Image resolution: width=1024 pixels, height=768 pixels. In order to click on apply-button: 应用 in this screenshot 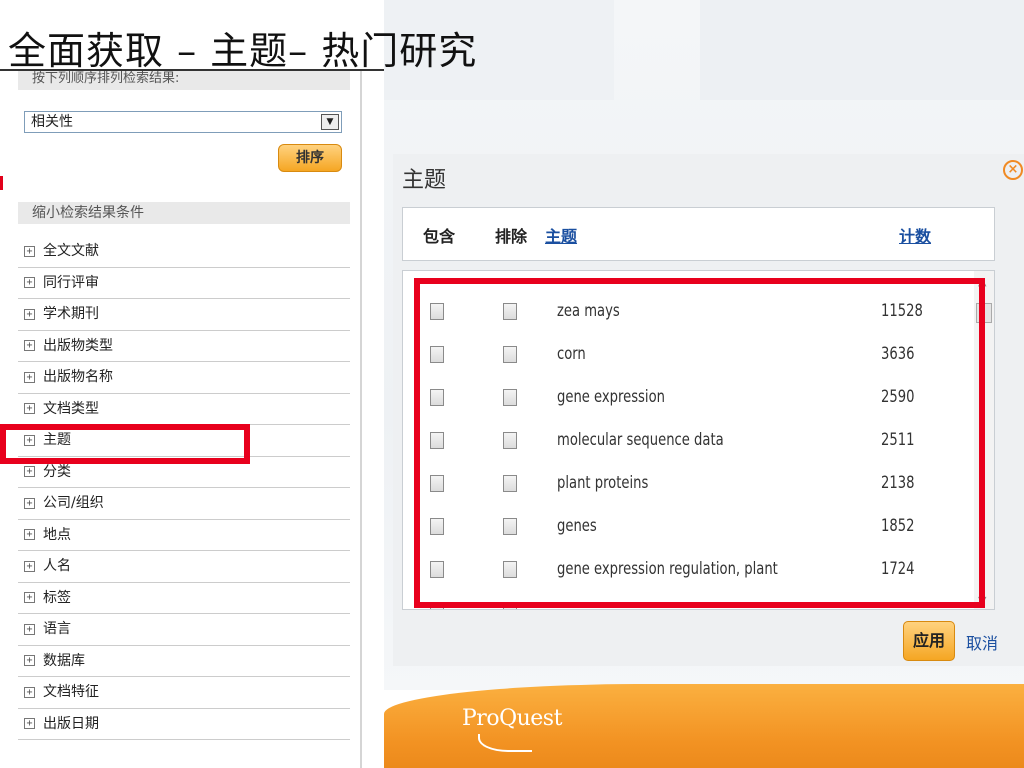, I will do `click(929, 641)`.